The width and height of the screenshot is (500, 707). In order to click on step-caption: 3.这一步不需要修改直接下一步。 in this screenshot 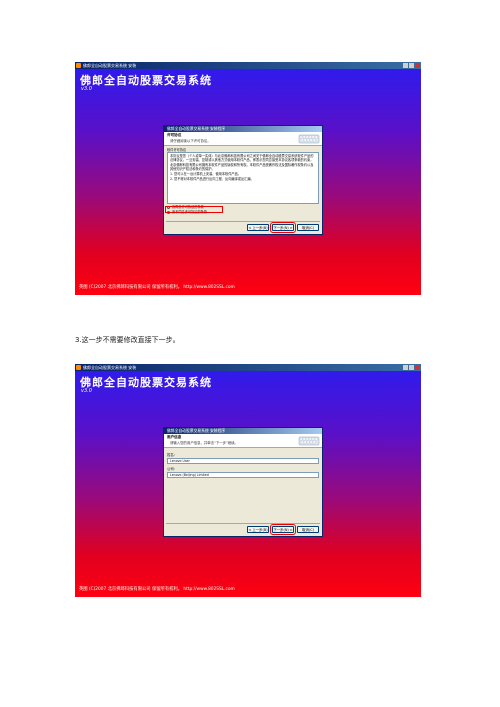, I will do `click(127, 340)`.